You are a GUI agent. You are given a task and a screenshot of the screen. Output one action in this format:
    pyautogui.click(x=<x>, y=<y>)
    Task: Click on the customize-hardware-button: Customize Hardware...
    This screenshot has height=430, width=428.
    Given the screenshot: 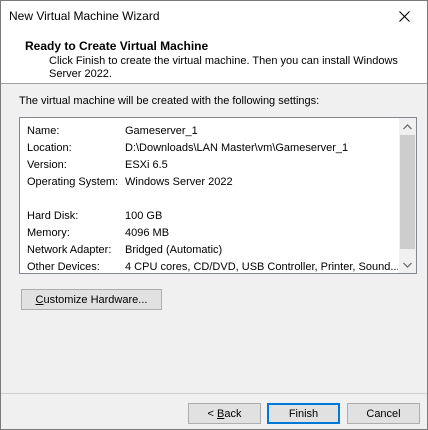 What is the action you would take?
    pyautogui.click(x=91, y=299)
    